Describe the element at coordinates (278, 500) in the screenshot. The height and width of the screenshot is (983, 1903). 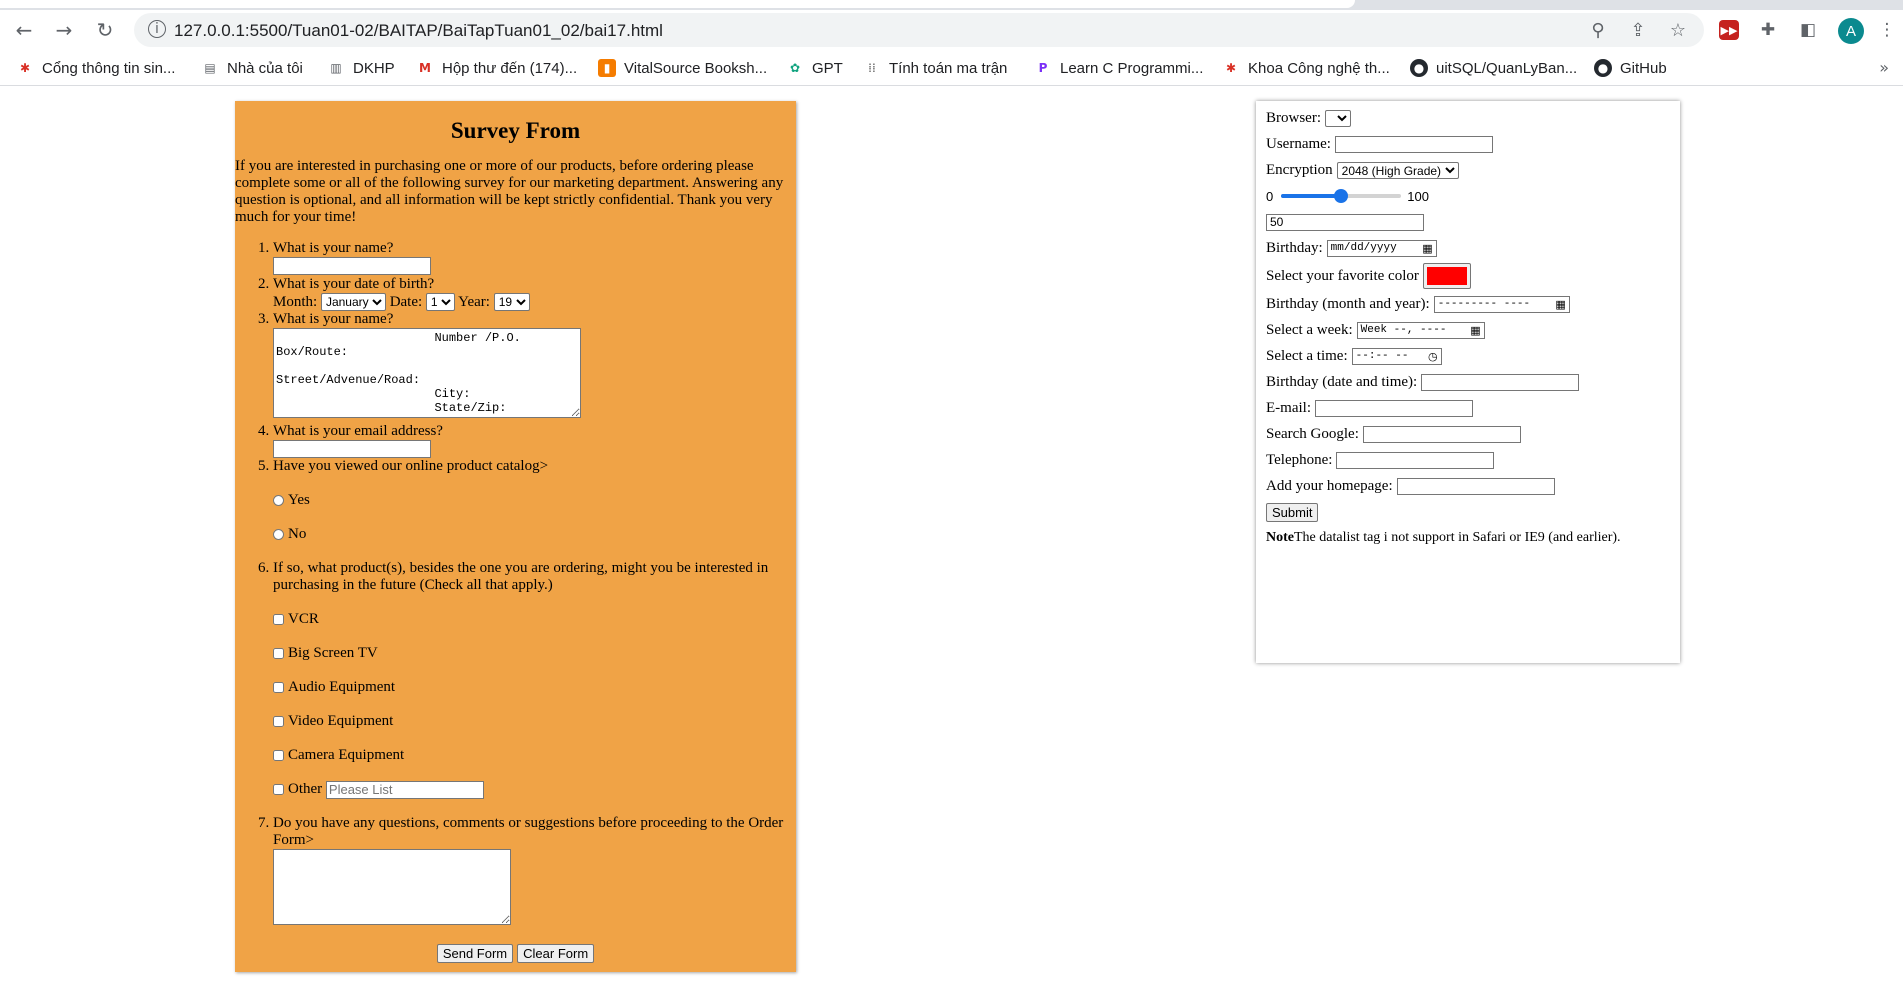
I see `yes-radio` at that location.